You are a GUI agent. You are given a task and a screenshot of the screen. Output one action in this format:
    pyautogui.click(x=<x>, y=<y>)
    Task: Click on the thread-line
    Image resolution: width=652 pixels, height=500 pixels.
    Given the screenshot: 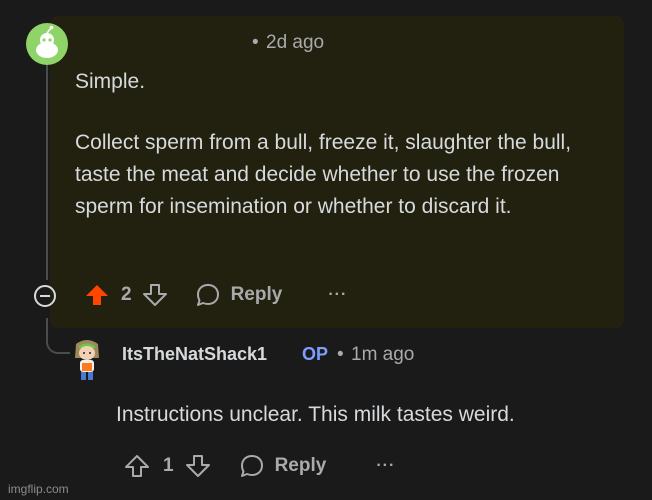 What is the action you would take?
    pyautogui.click(x=47, y=172)
    